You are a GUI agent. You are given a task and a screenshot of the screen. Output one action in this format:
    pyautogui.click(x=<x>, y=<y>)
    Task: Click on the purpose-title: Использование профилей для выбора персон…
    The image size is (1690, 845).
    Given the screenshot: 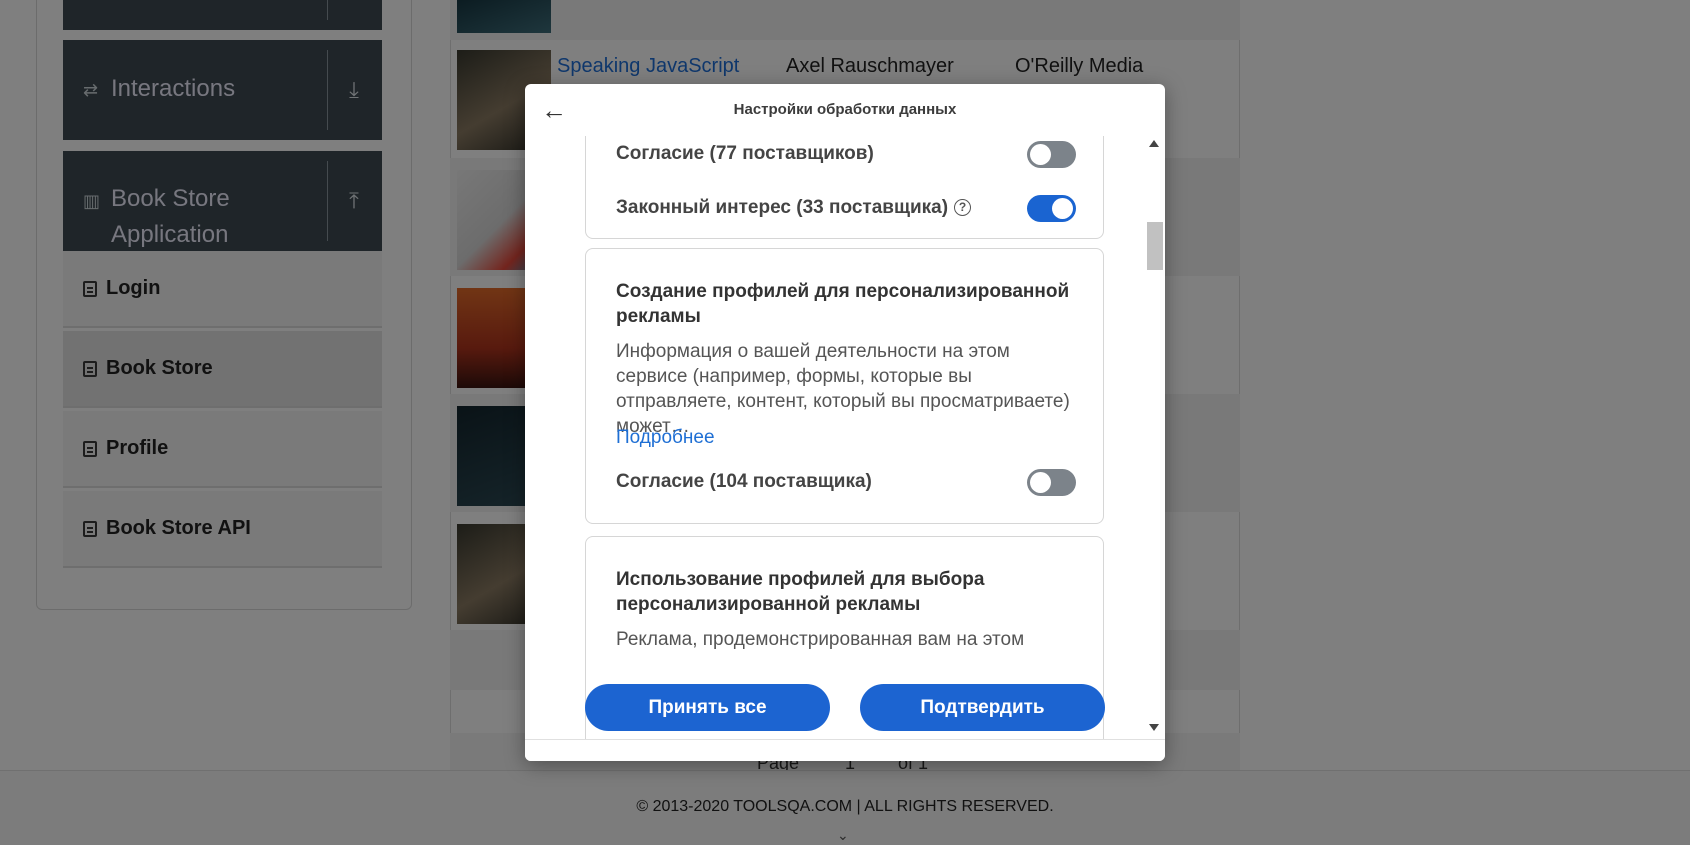 What is the action you would take?
    pyautogui.click(x=800, y=592)
    